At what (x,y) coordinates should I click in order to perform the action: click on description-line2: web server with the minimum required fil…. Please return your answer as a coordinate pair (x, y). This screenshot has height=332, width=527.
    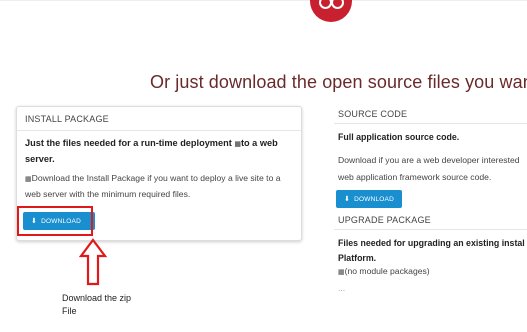
    Looking at the image, I should click on (108, 194).